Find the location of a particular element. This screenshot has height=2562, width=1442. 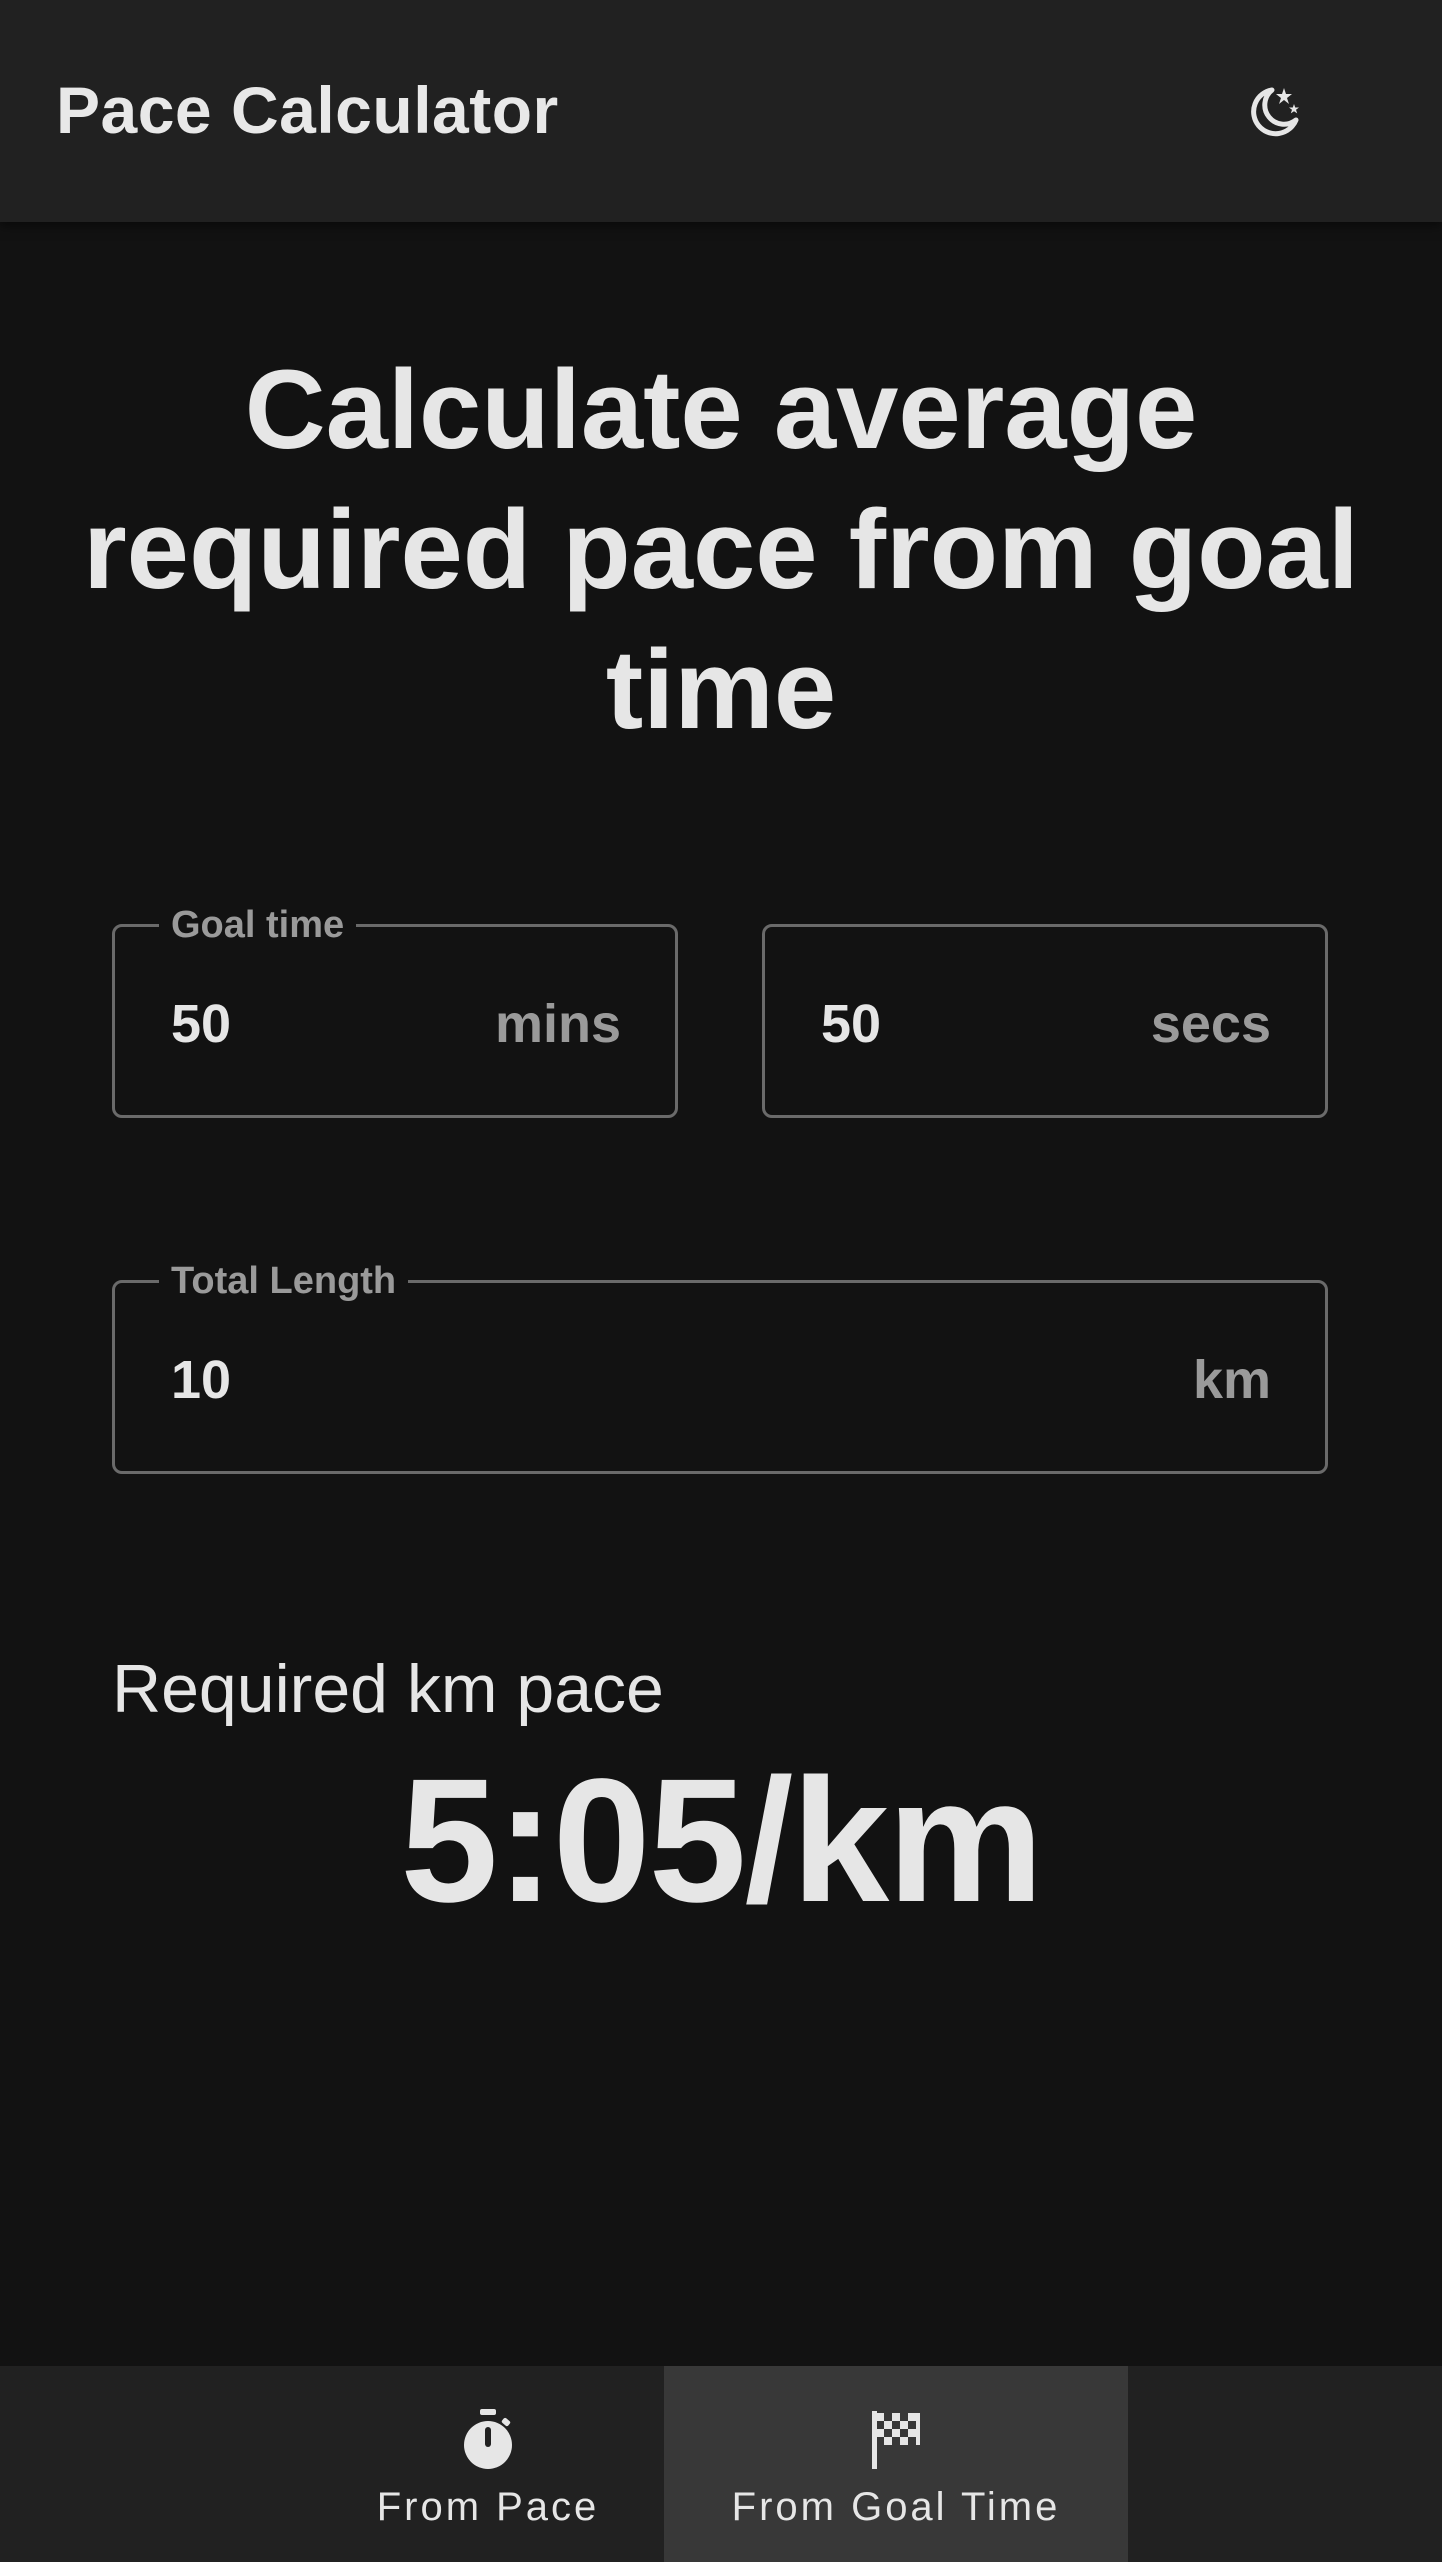

goal-minutes-input is located at coordinates (321, 1024).